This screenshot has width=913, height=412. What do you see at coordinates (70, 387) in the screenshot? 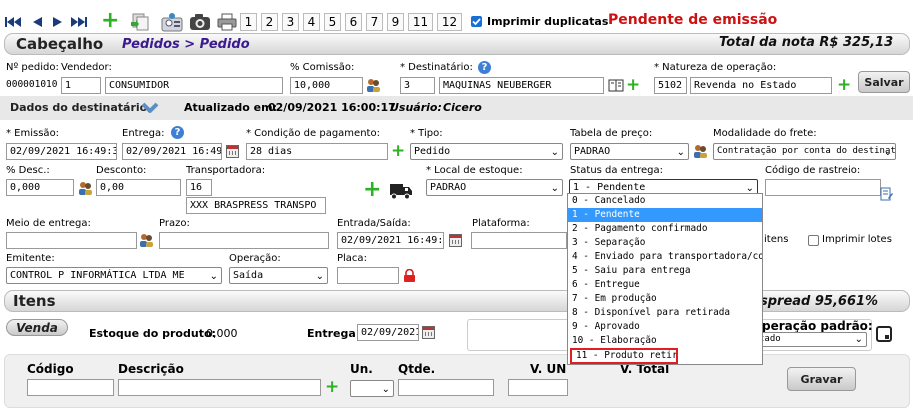
I see `codigo-input` at bounding box center [70, 387].